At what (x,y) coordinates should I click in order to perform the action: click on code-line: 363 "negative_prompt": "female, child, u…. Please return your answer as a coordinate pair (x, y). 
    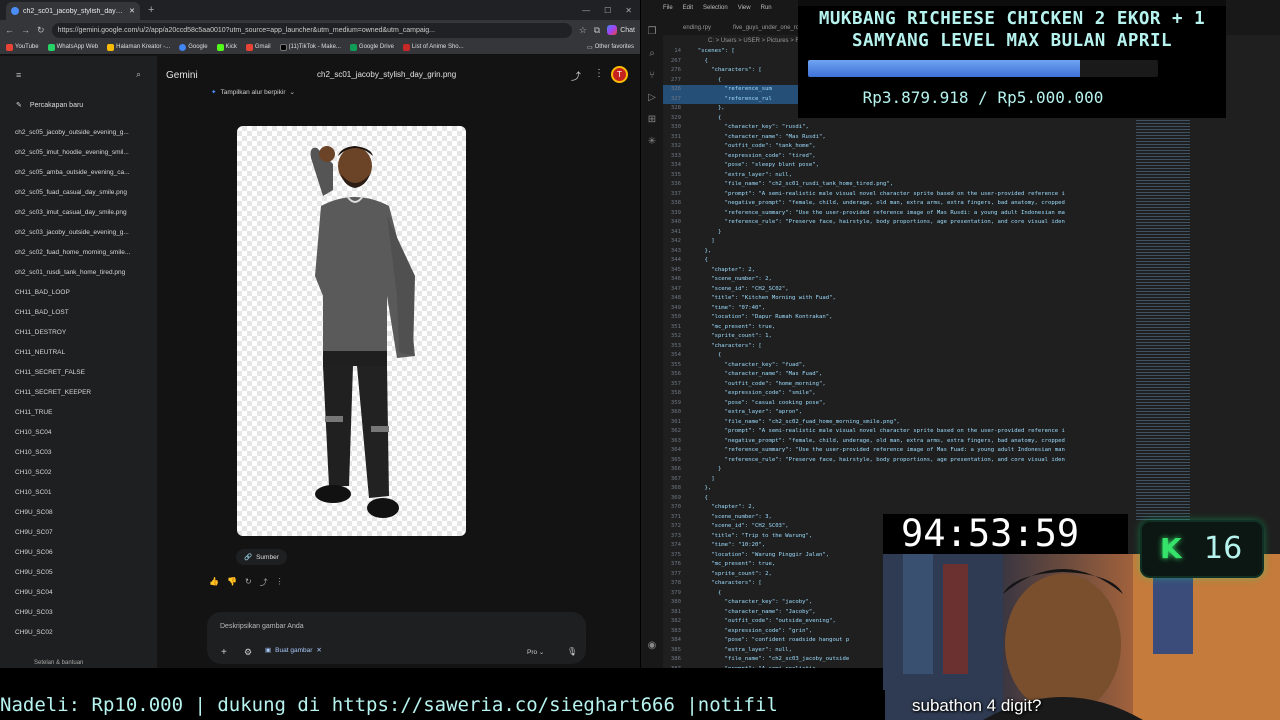
    Looking at the image, I should click on (898, 442).